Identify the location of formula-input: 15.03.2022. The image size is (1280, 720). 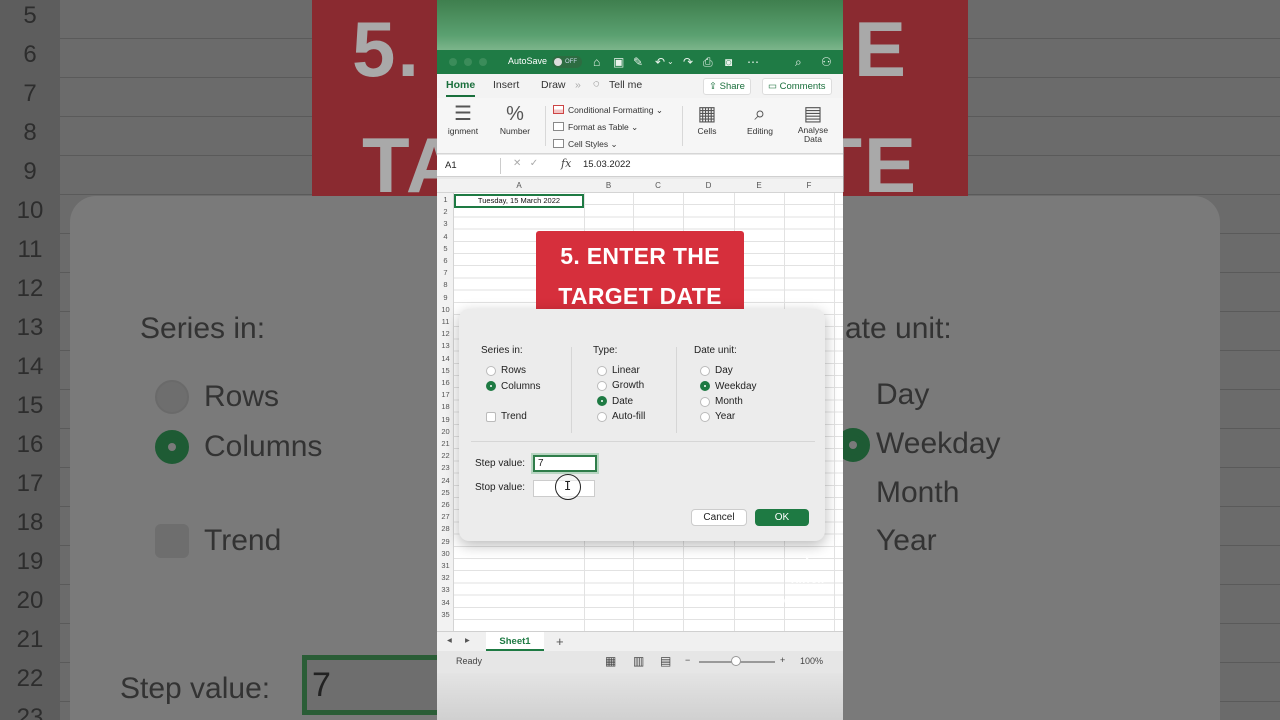
(607, 164).